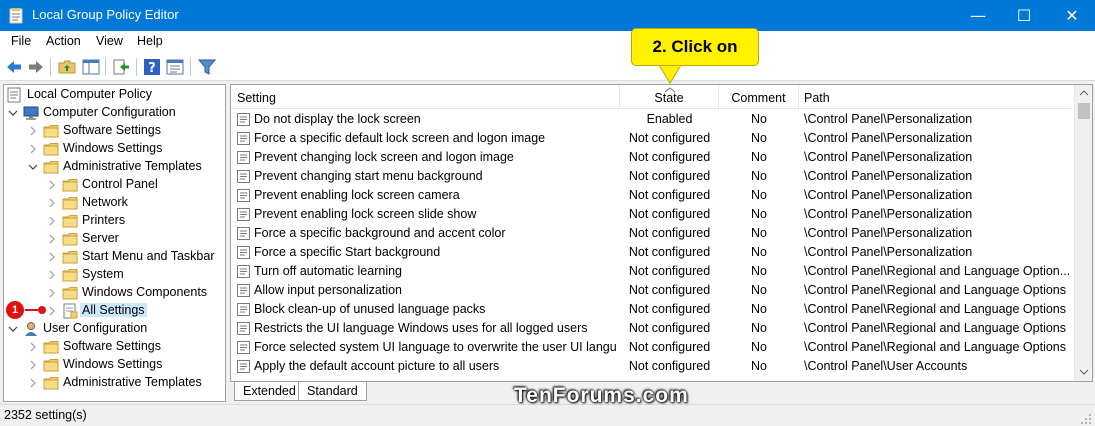 The image size is (1095, 426). I want to click on scroll-down-icon, so click(1084, 372).